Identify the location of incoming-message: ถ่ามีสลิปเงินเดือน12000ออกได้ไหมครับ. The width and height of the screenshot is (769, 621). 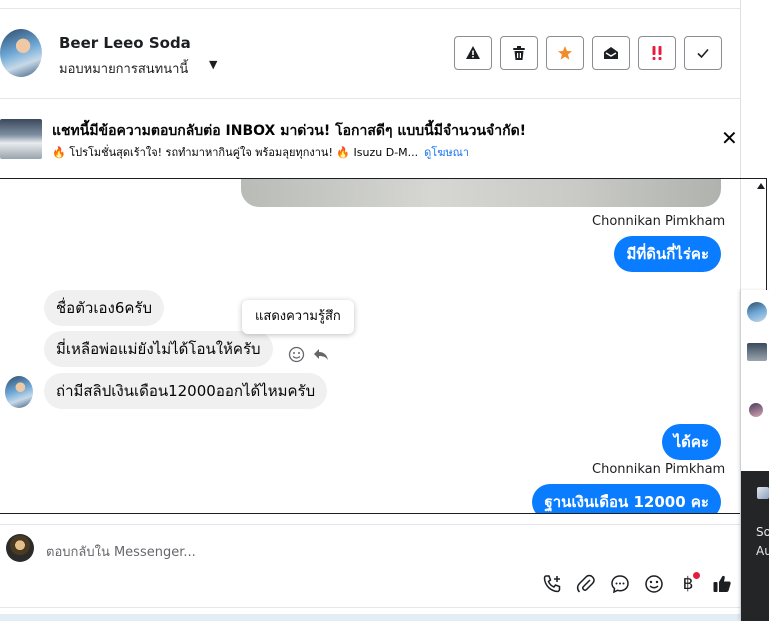
(186, 391).